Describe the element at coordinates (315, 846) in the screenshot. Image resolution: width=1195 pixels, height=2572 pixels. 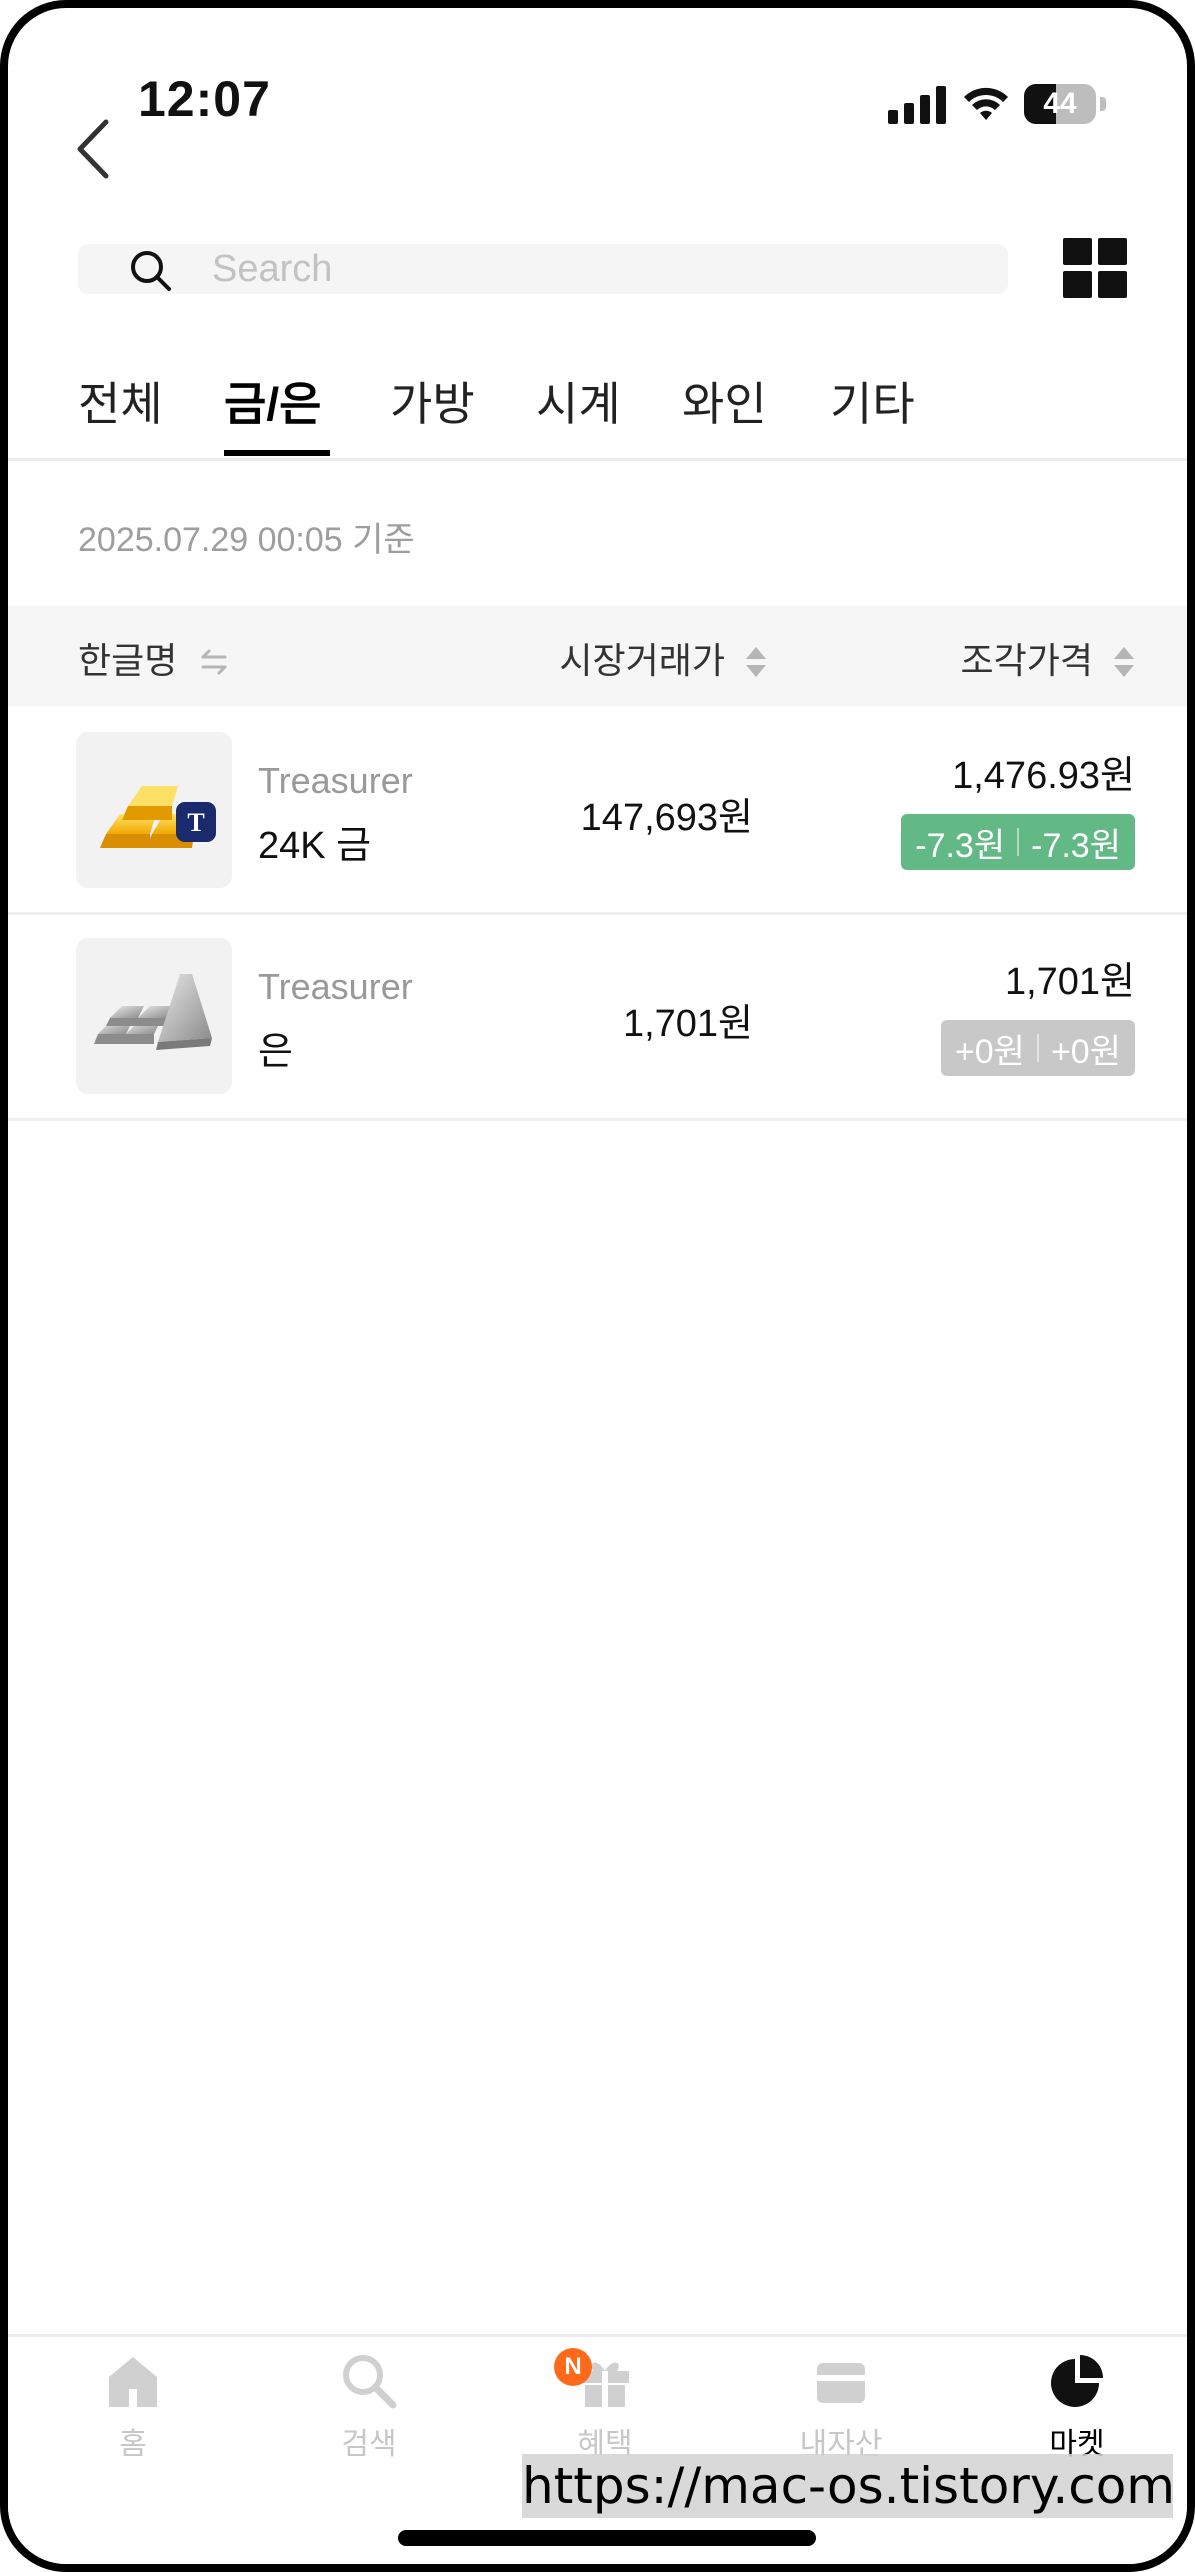
I see `product-name: 24K 금` at that location.